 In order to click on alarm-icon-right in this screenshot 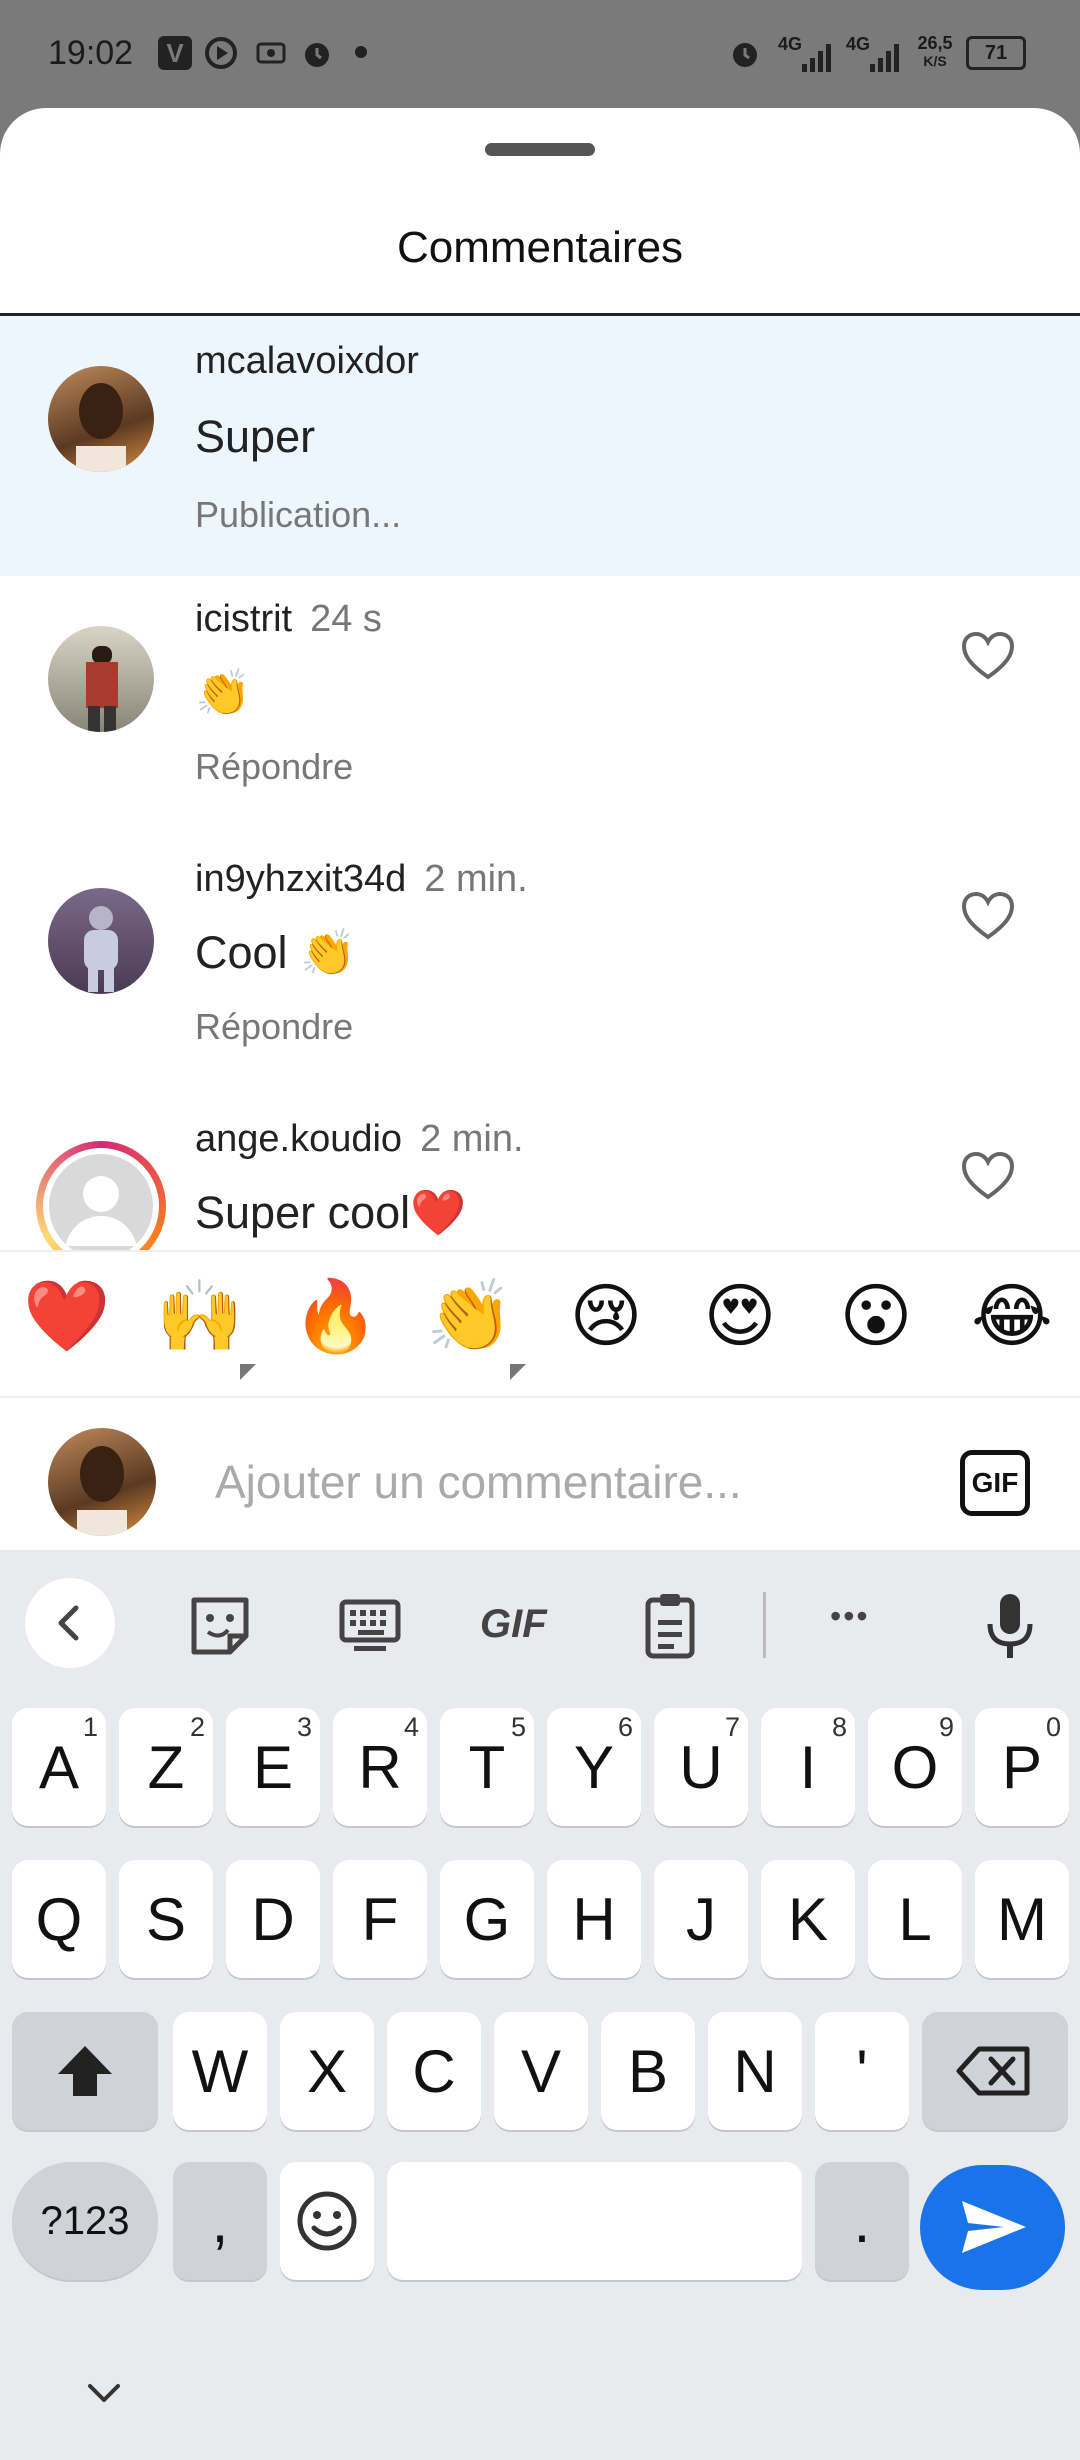, I will do `click(745, 53)`.